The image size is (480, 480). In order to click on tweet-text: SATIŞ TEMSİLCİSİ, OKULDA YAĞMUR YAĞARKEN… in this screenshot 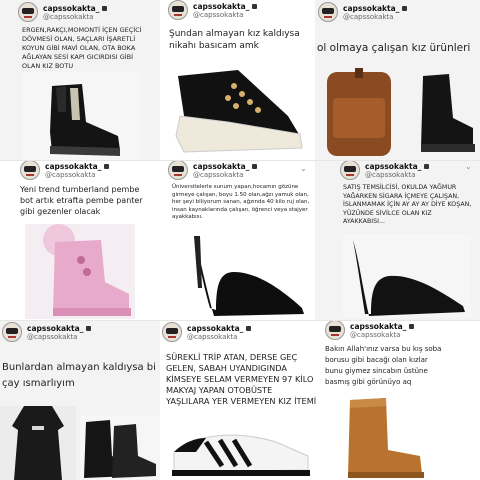, I will do `click(407, 204)`.